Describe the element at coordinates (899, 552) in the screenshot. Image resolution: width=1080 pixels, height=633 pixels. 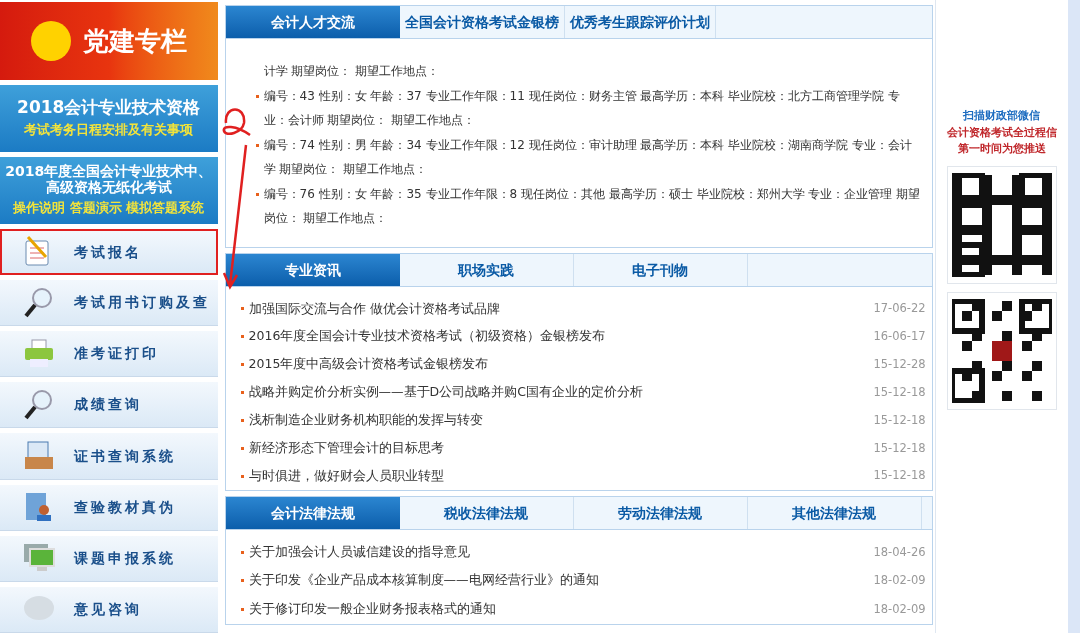
I see `news-date: 18-04-26` at that location.